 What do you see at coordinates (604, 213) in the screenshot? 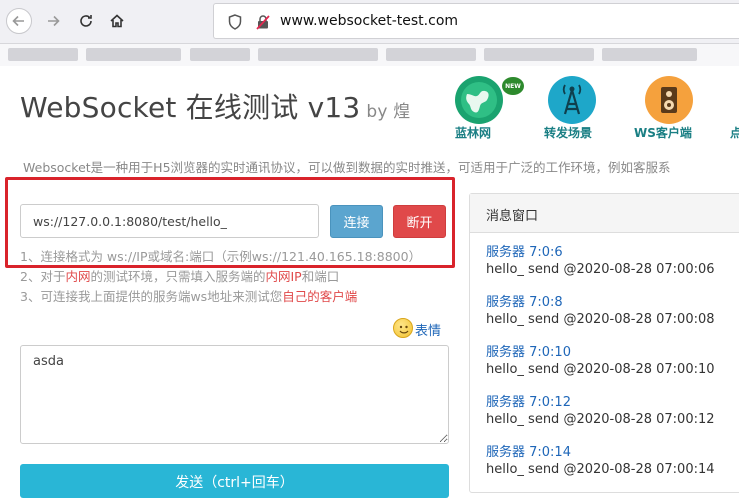
I see `message-window-title: 消息窗口` at bounding box center [604, 213].